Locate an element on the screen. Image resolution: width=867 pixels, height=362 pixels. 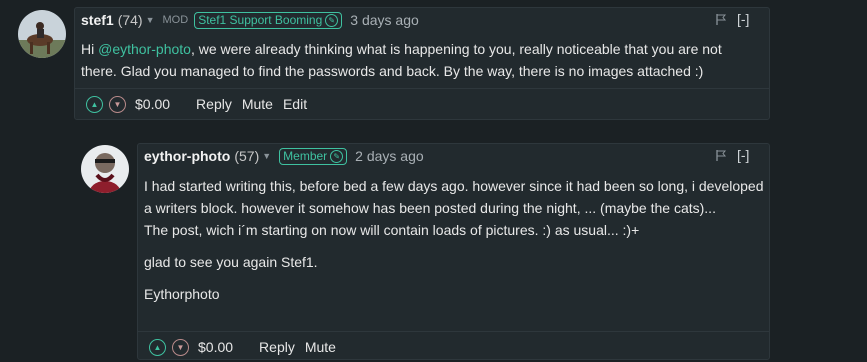
comment-footer: ▲ ▼ $0.00 Reply Mute Edit is located at coordinates (422, 103).